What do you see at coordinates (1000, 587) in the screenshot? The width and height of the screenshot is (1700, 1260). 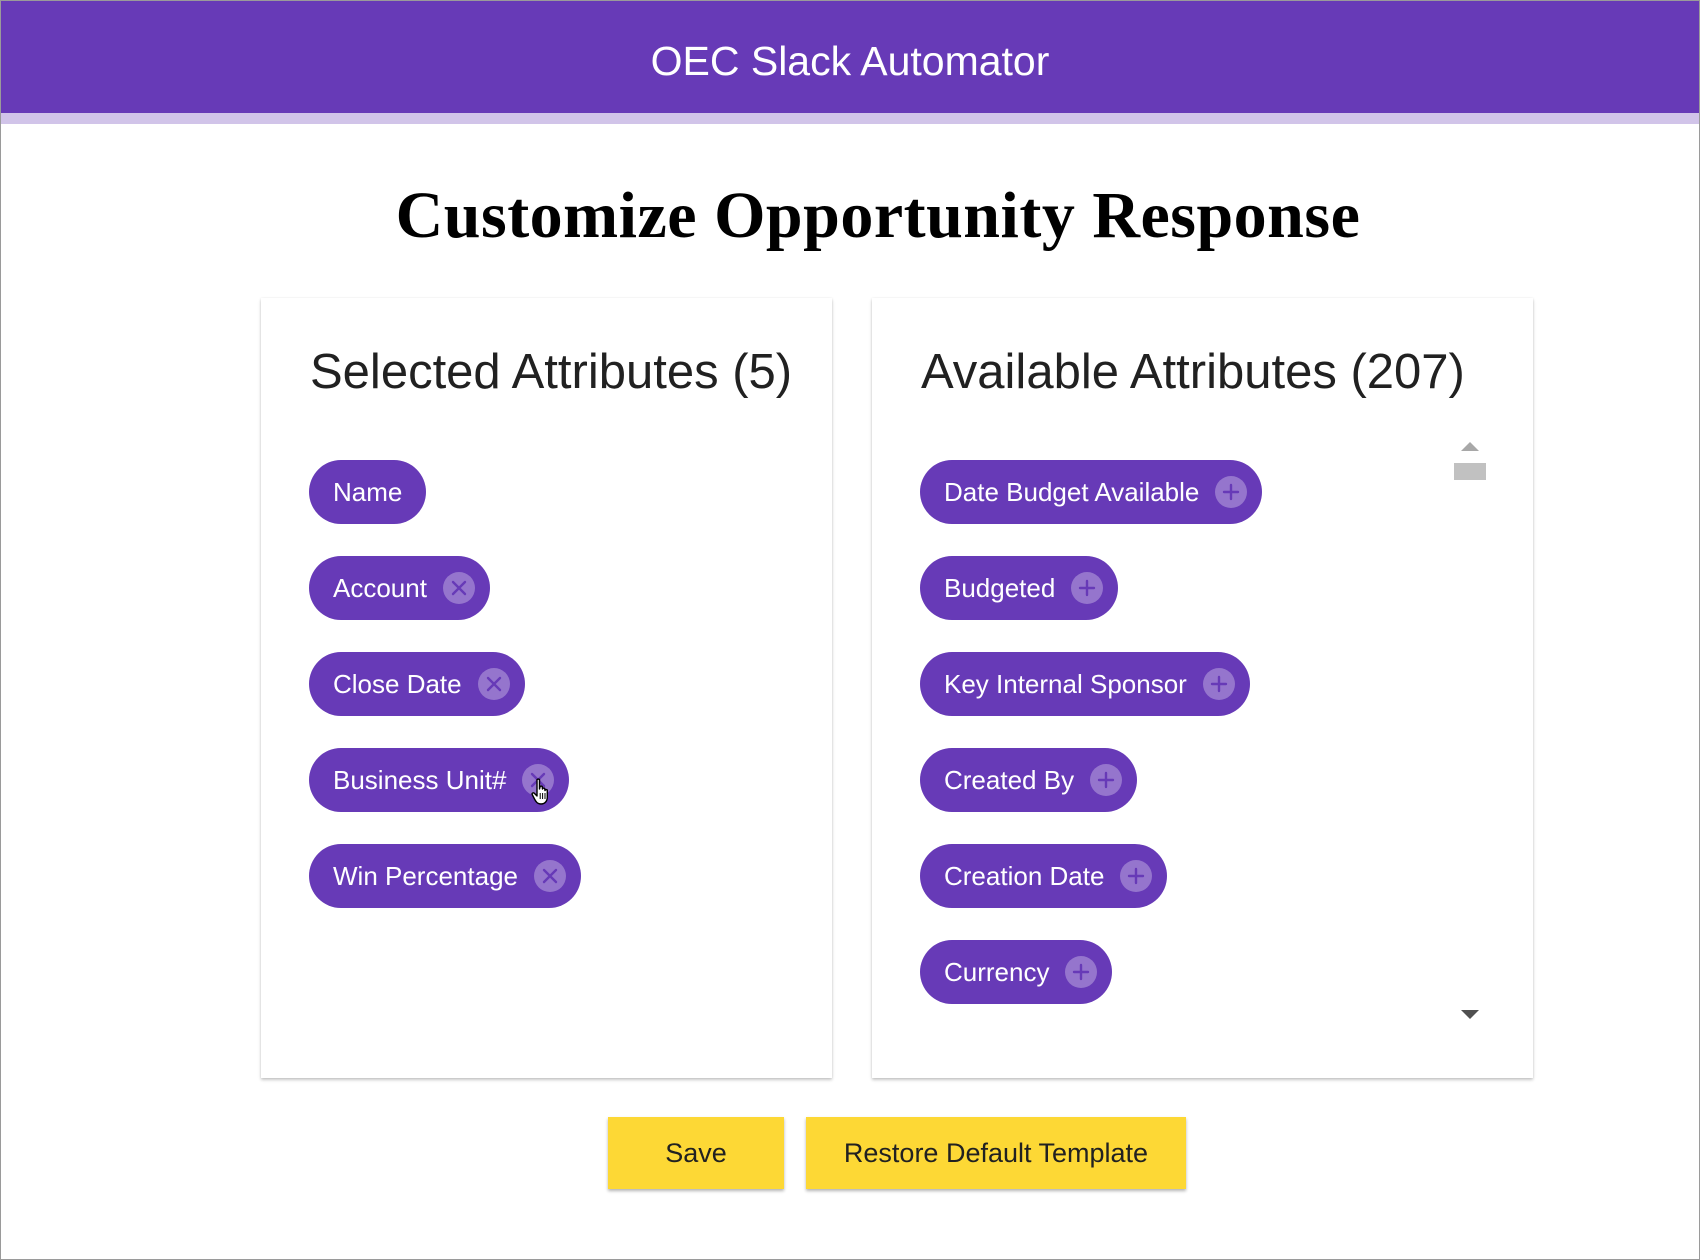 I see `chip-label: Budgeted` at bounding box center [1000, 587].